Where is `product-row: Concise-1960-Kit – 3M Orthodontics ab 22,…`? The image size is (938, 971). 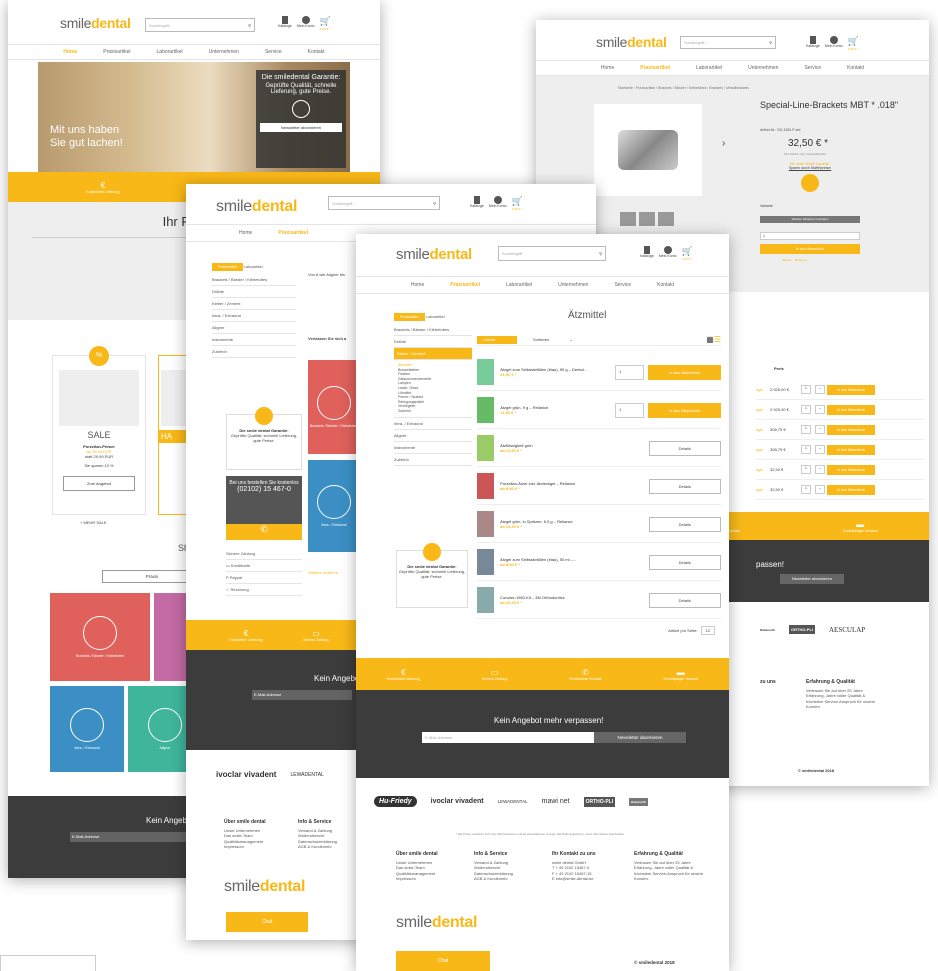 product-row: Concise-1960-Kit – 3M Orthodontics ab 22,… is located at coordinates (599, 600).